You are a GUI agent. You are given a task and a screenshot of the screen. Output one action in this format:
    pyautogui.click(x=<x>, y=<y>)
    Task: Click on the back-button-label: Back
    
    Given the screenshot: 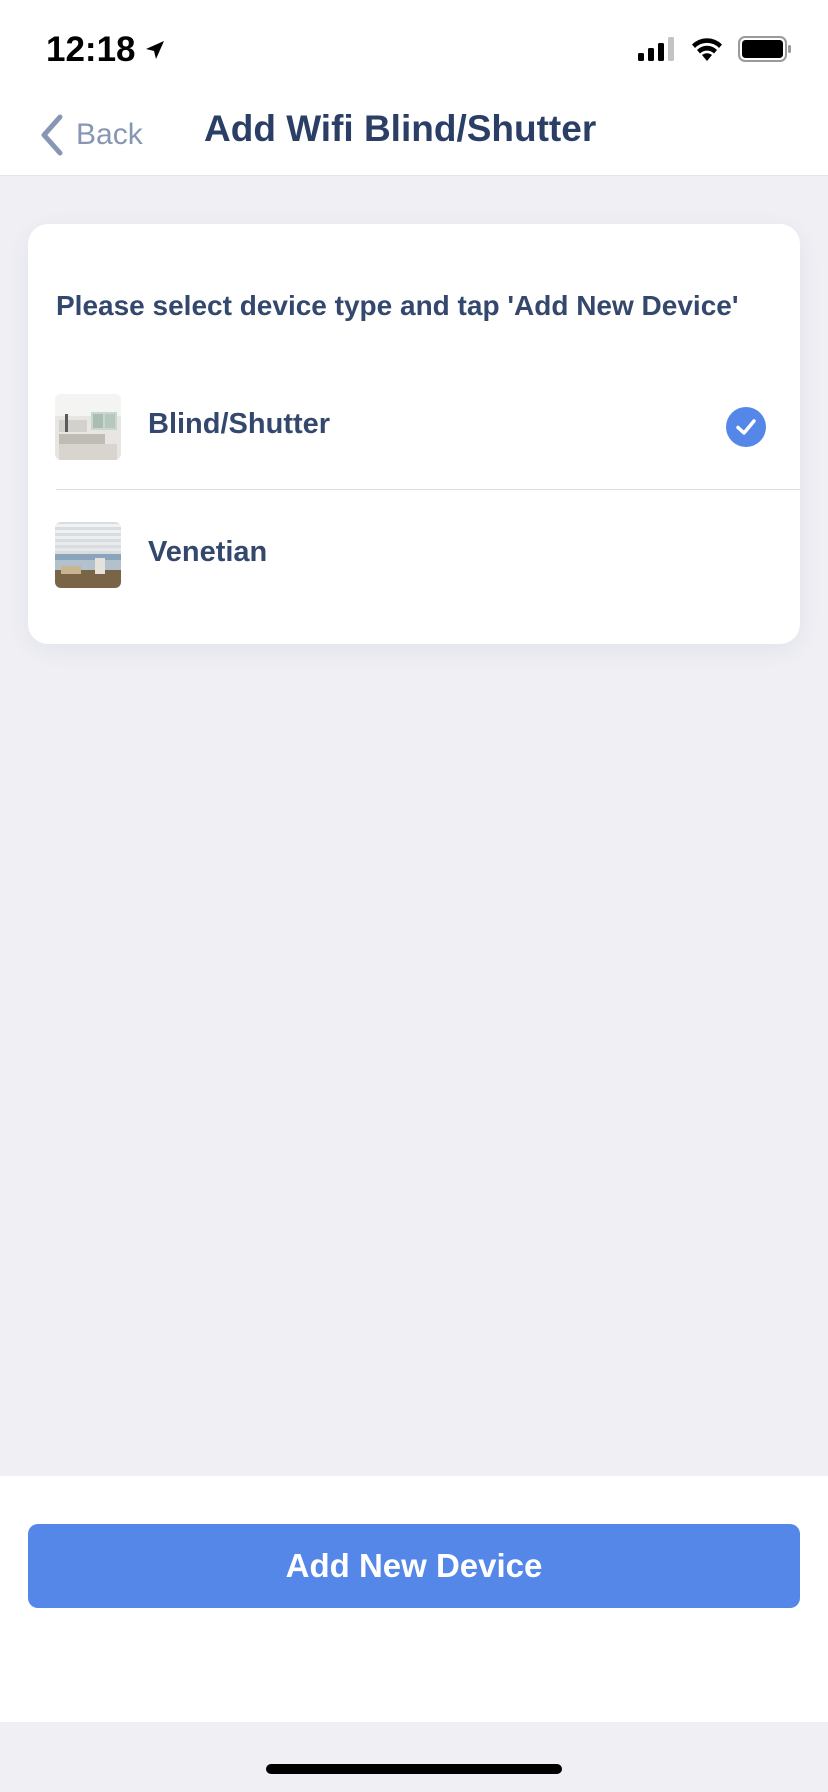 What is the action you would take?
    pyautogui.click(x=109, y=134)
    